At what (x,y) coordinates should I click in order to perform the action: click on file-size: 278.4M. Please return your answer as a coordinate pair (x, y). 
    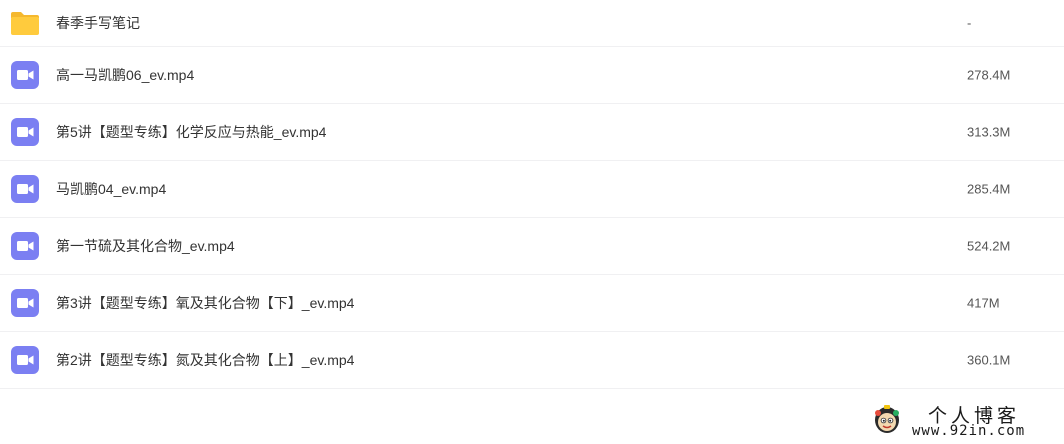
    Looking at the image, I should click on (989, 75).